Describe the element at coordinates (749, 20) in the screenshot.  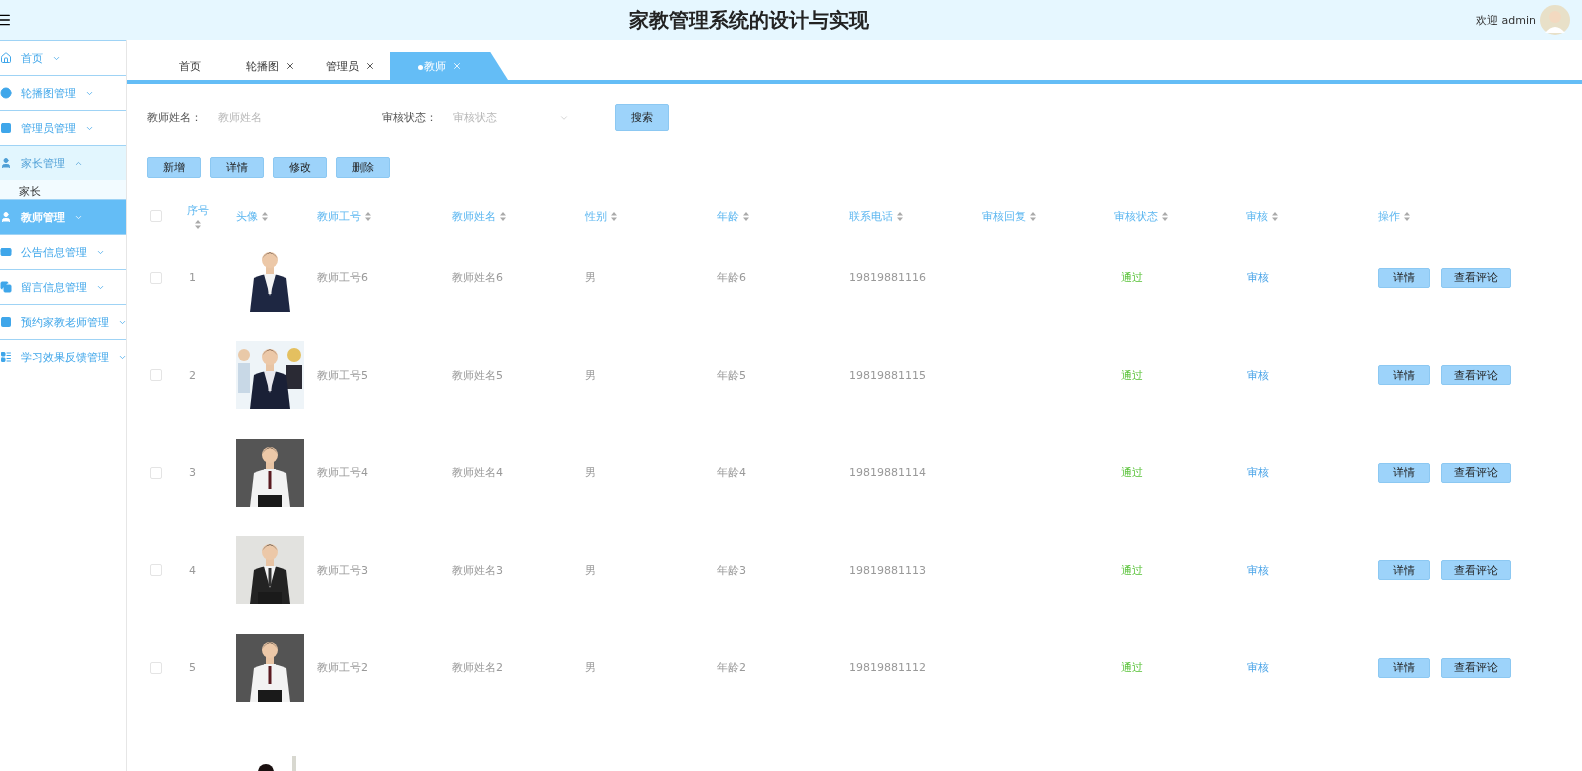
I see `app-title: 家教管理系统的设计与实现` at that location.